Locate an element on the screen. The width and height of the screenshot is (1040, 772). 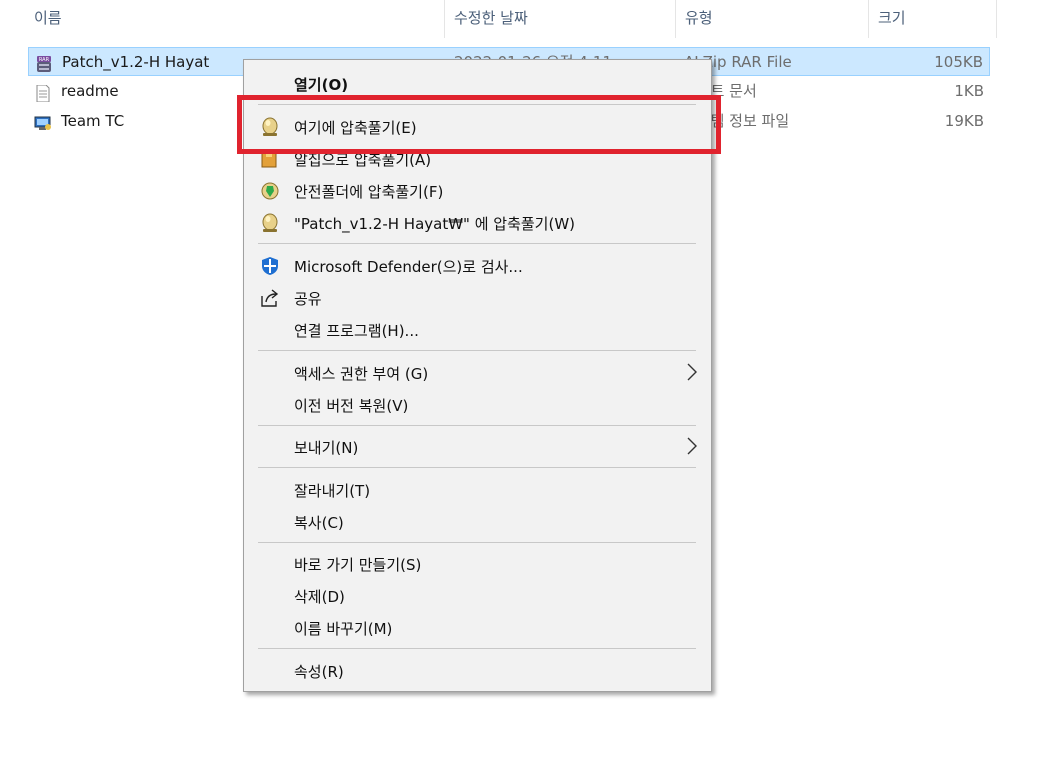
file-name: Team TC is located at coordinates (93, 121).